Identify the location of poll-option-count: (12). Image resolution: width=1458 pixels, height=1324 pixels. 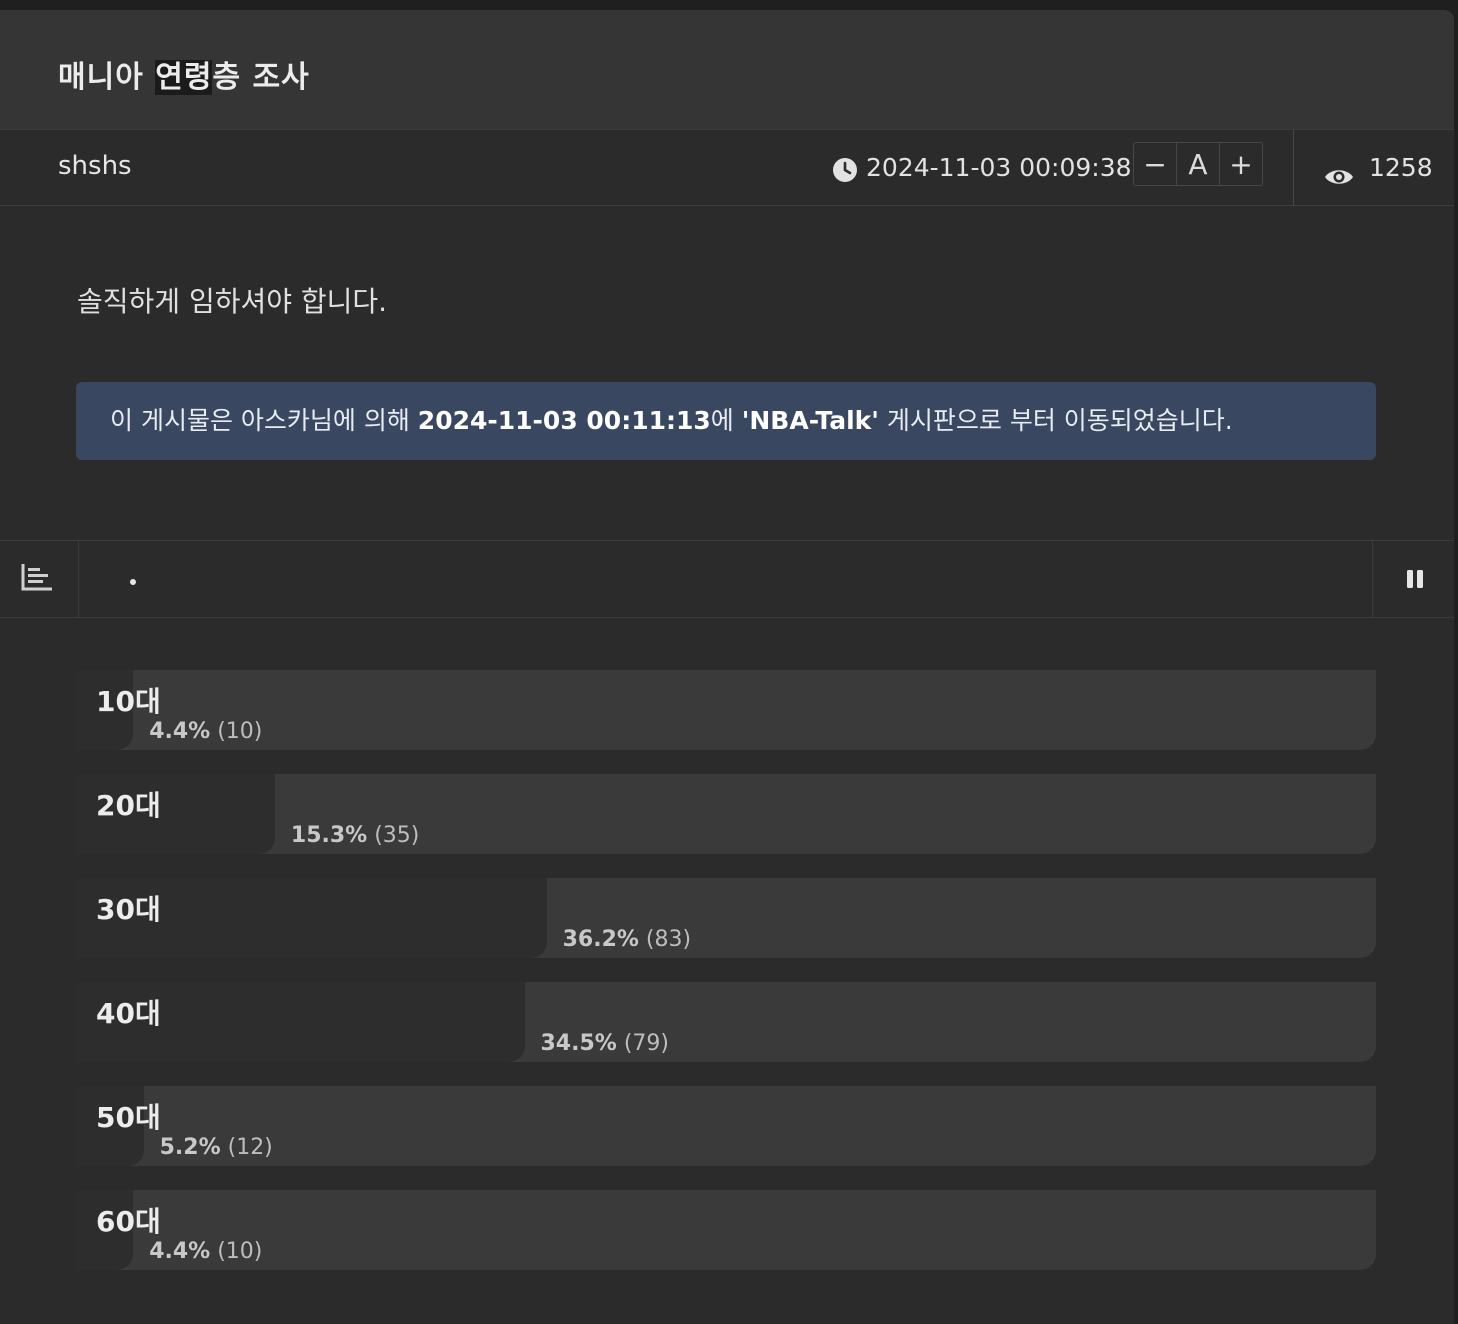
(250, 1147).